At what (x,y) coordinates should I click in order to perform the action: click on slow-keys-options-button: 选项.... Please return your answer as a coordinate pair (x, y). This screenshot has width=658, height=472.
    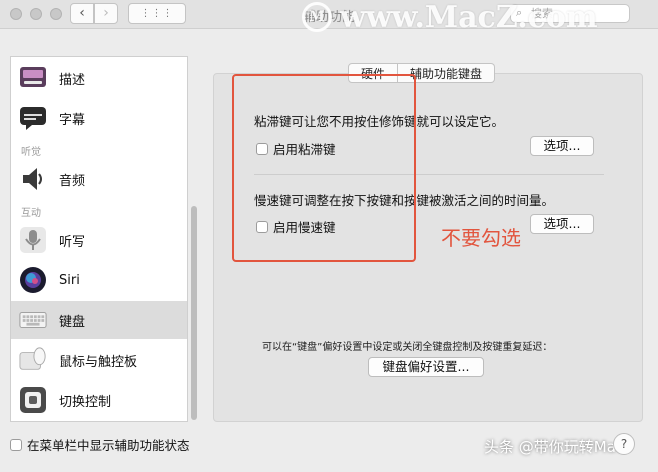
    Looking at the image, I should click on (562, 224).